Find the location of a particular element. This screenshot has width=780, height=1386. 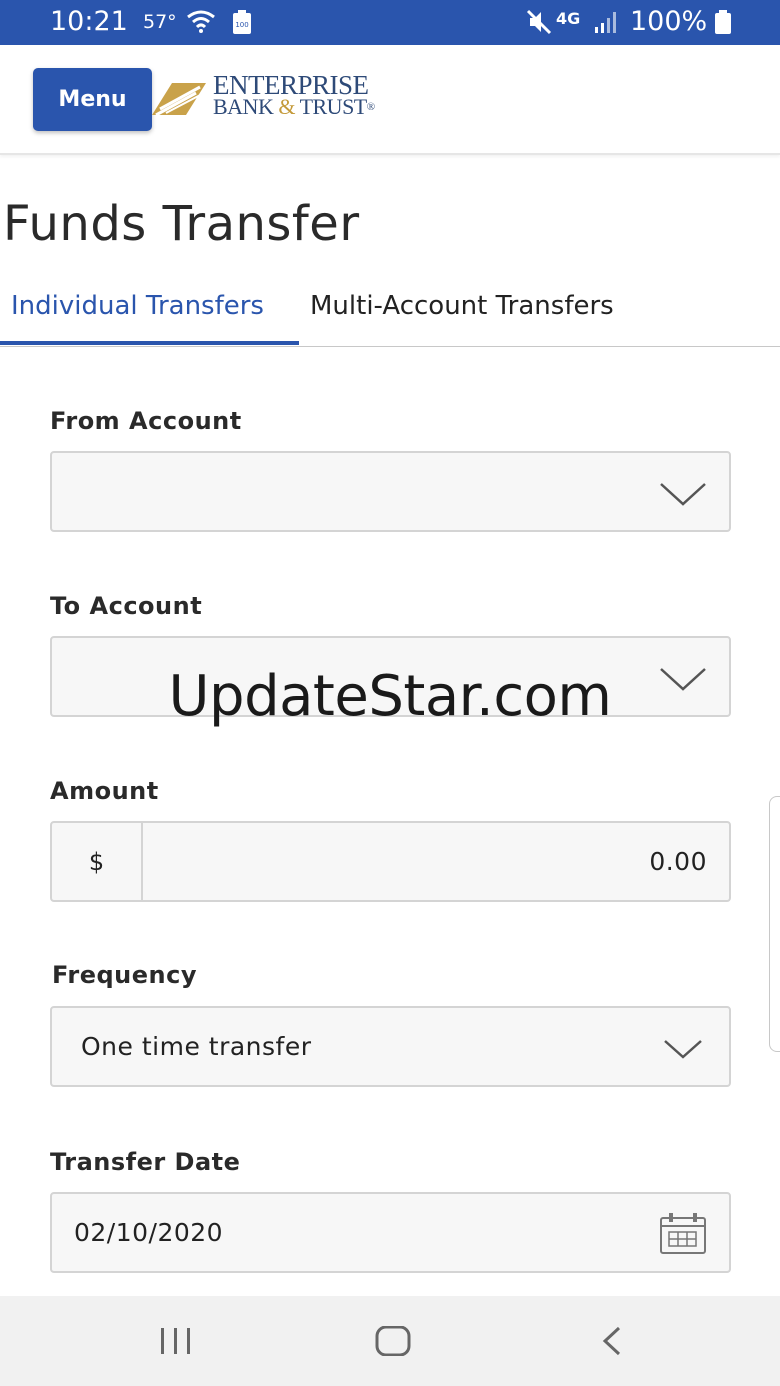

battery-small-icon: 100 is located at coordinates (242, 24).